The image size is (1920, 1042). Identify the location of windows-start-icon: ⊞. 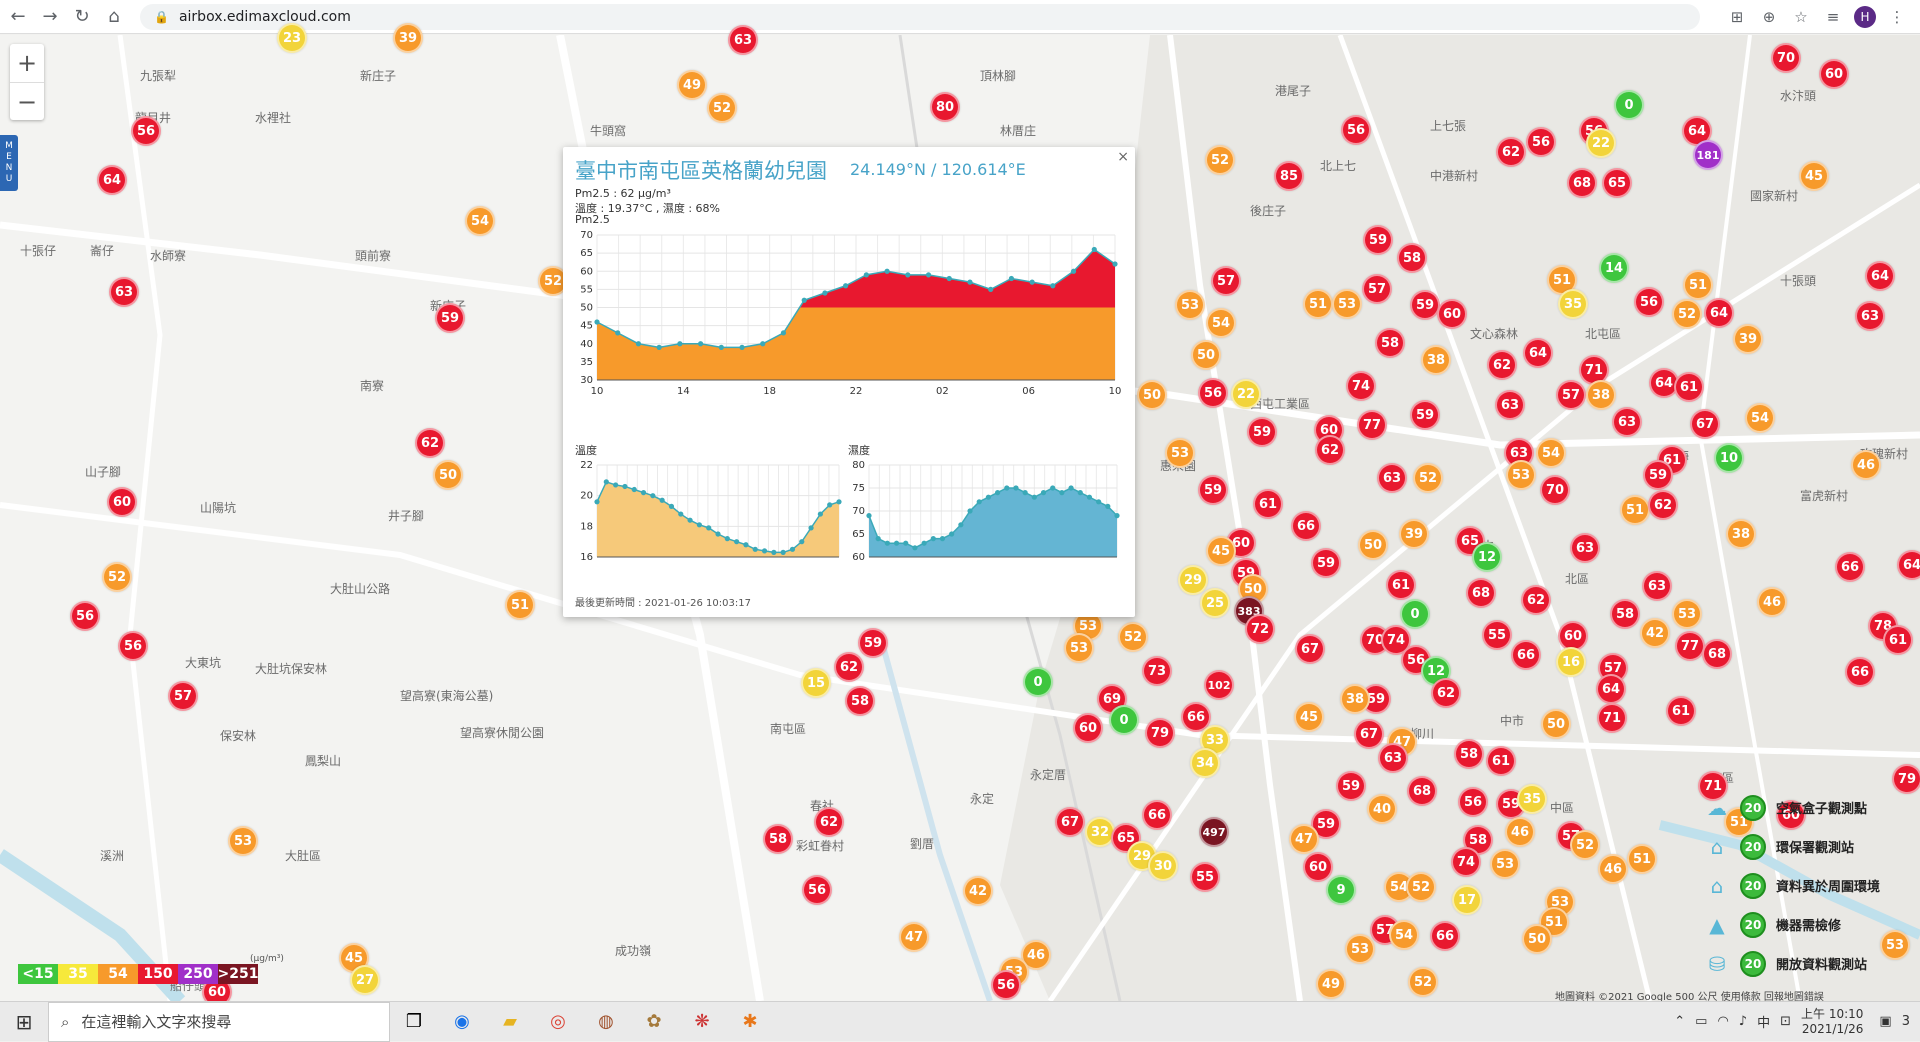
(24, 1022).